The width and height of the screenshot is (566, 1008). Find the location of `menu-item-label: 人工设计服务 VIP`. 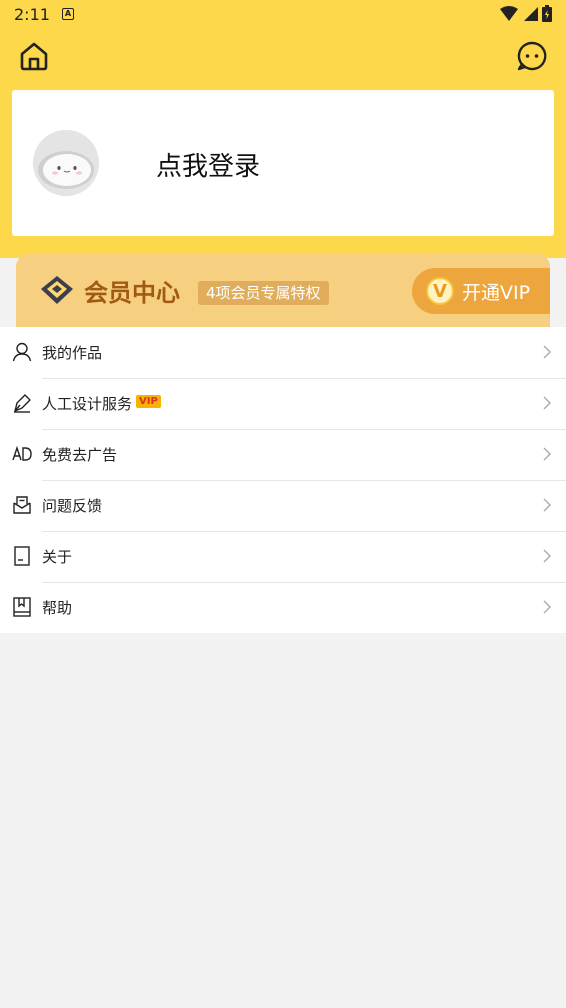

menu-item-label: 人工设计服务 VIP is located at coordinates (101, 403).